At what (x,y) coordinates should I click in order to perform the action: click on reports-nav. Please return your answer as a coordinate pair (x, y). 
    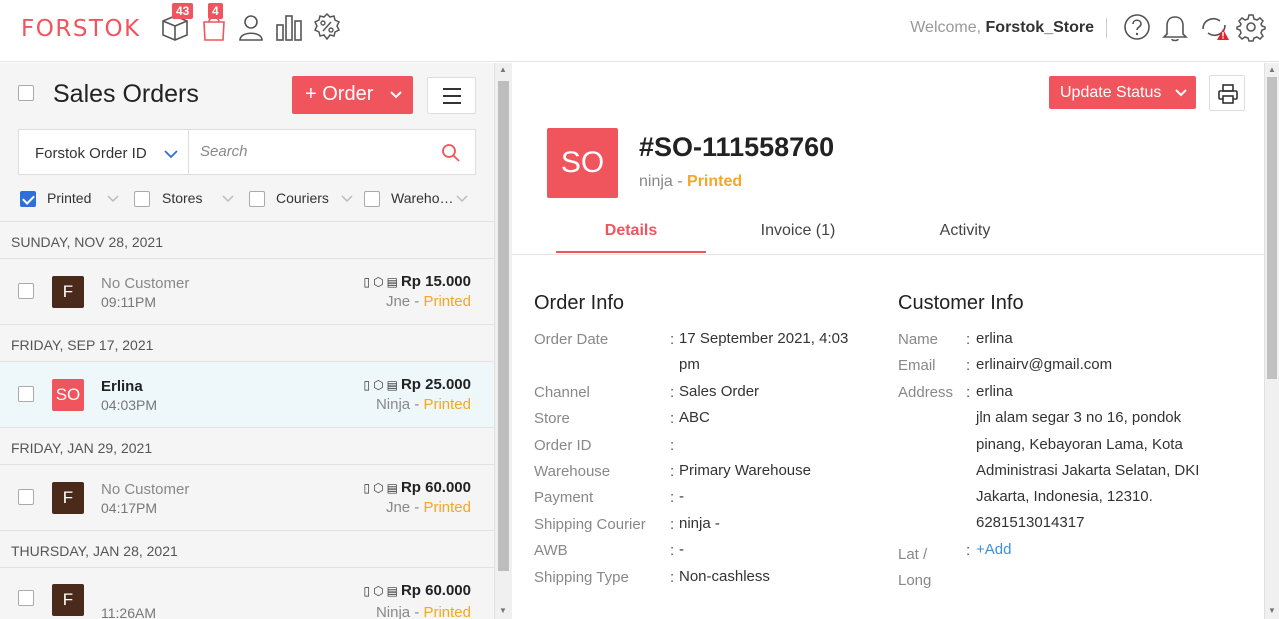
    Looking at the image, I should click on (289, 27).